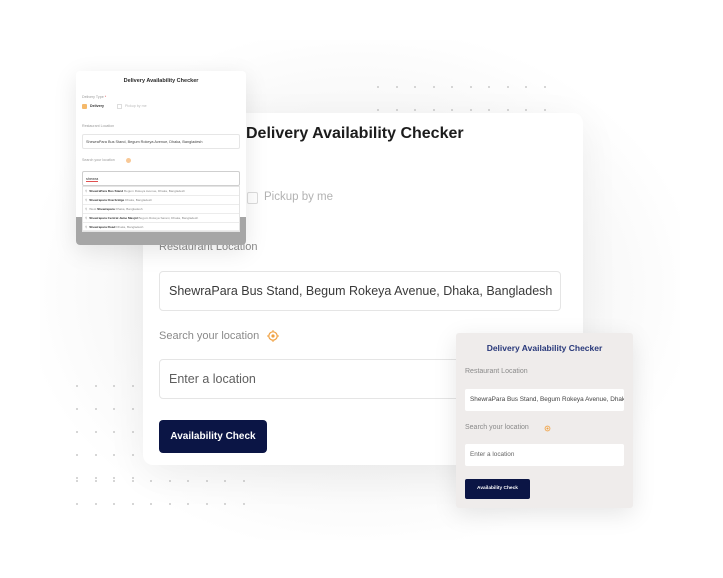 The height and width of the screenshot is (578, 723). What do you see at coordinates (106, 208) in the screenshot?
I see `suggestion-match: Shewrapara` at bounding box center [106, 208].